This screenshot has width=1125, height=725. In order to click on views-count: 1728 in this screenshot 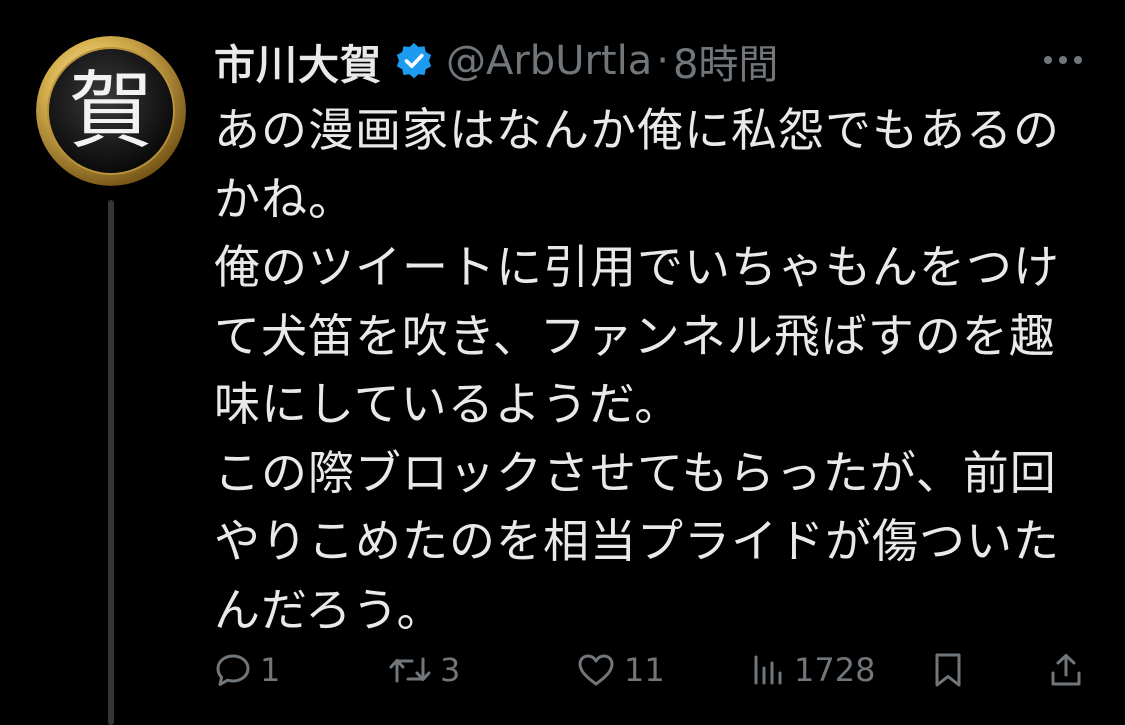, I will do `click(835, 670)`.